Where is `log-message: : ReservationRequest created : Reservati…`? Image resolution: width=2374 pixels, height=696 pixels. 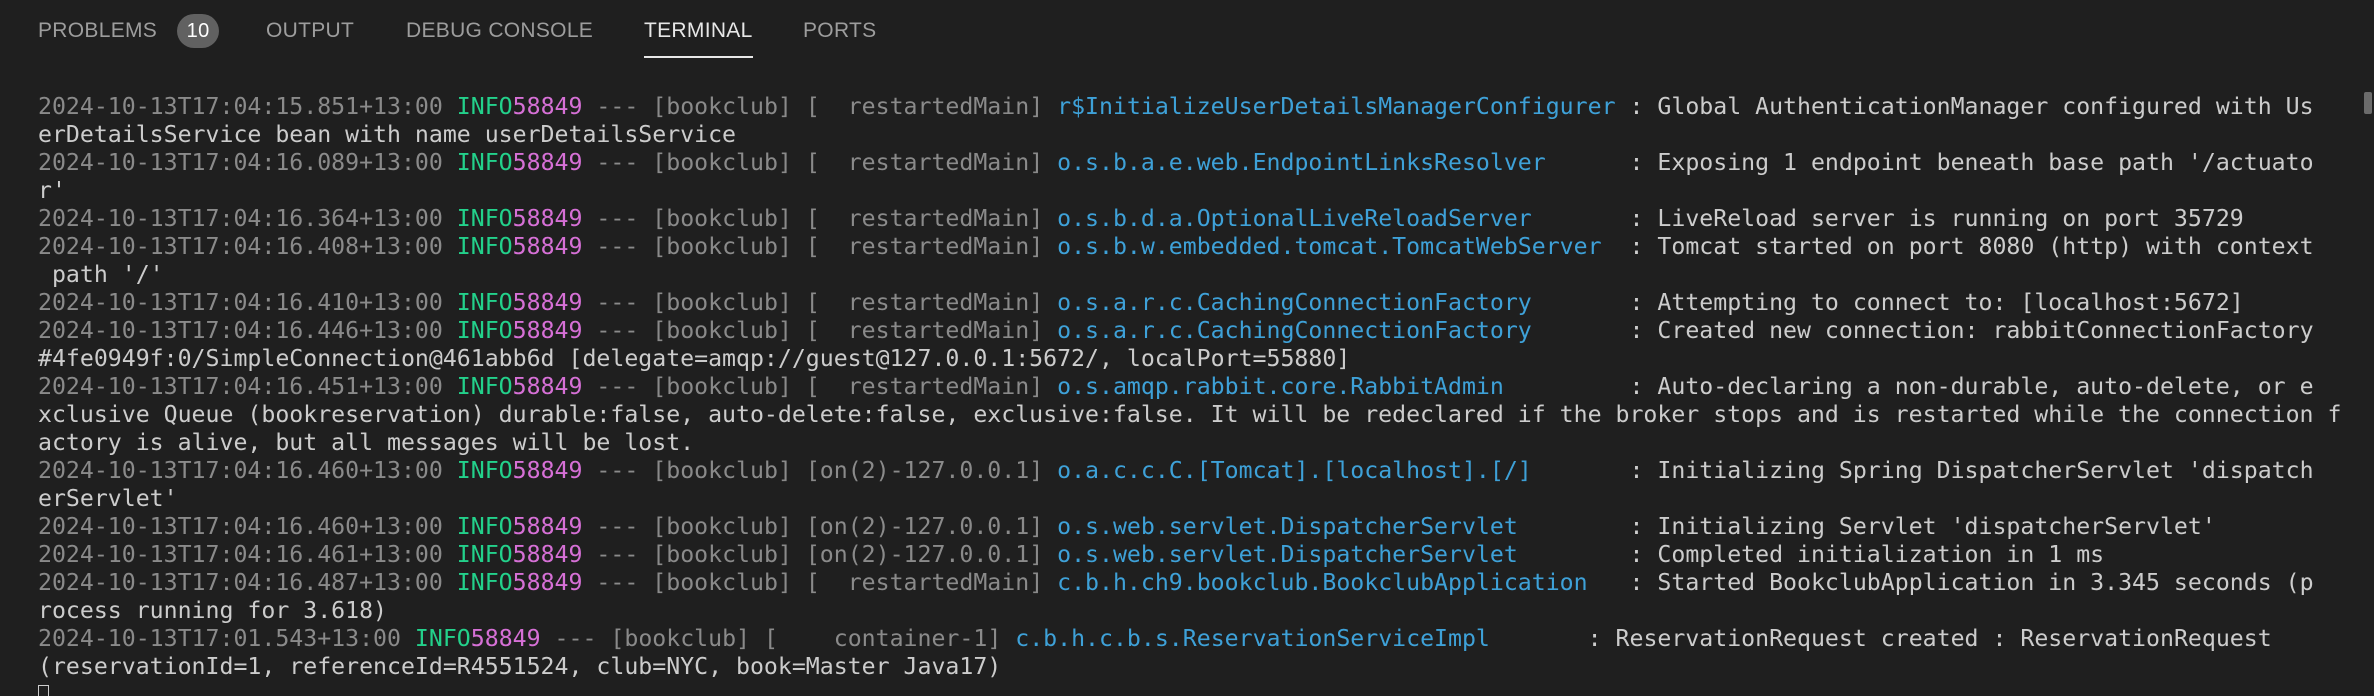
log-message: : ReservationRequest created : Reservati… is located at coordinates (1922, 638).